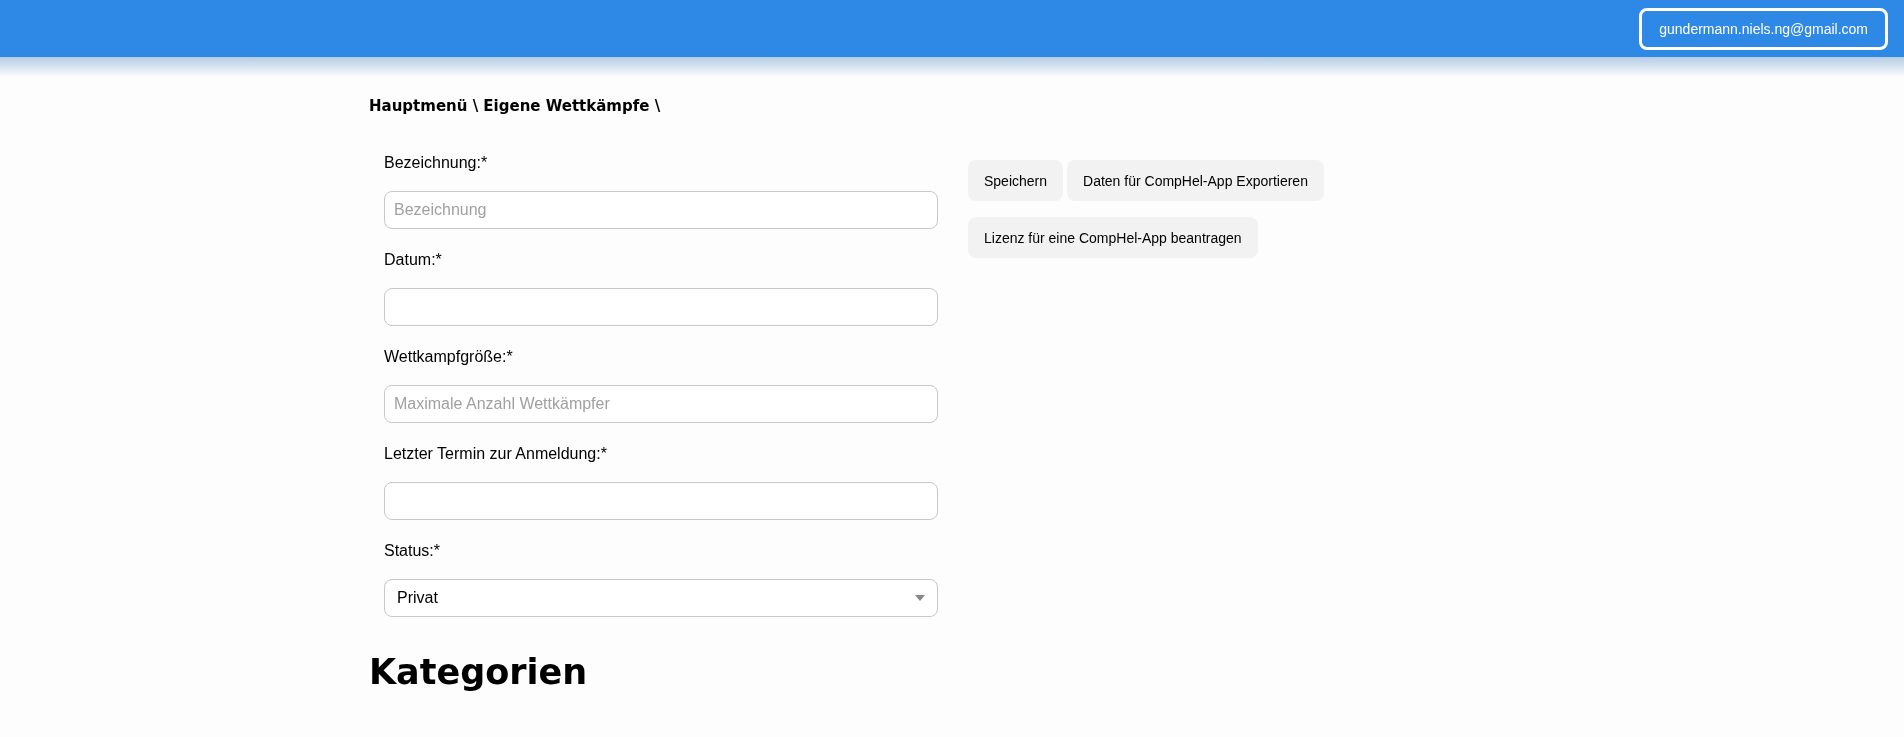  What do you see at coordinates (661, 404) in the screenshot?
I see `input-field: Maximale Anzahl Wettkämpfer` at bounding box center [661, 404].